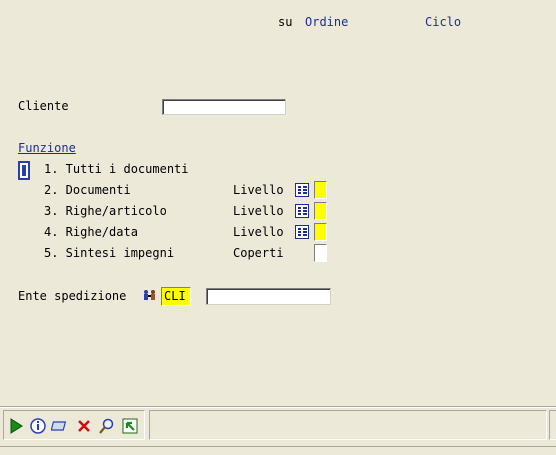 This screenshot has height=455, width=556. Describe the element at coordinates (87, 190) in the screenshot. I see `option-documenti: 2. Documenti` at that location.